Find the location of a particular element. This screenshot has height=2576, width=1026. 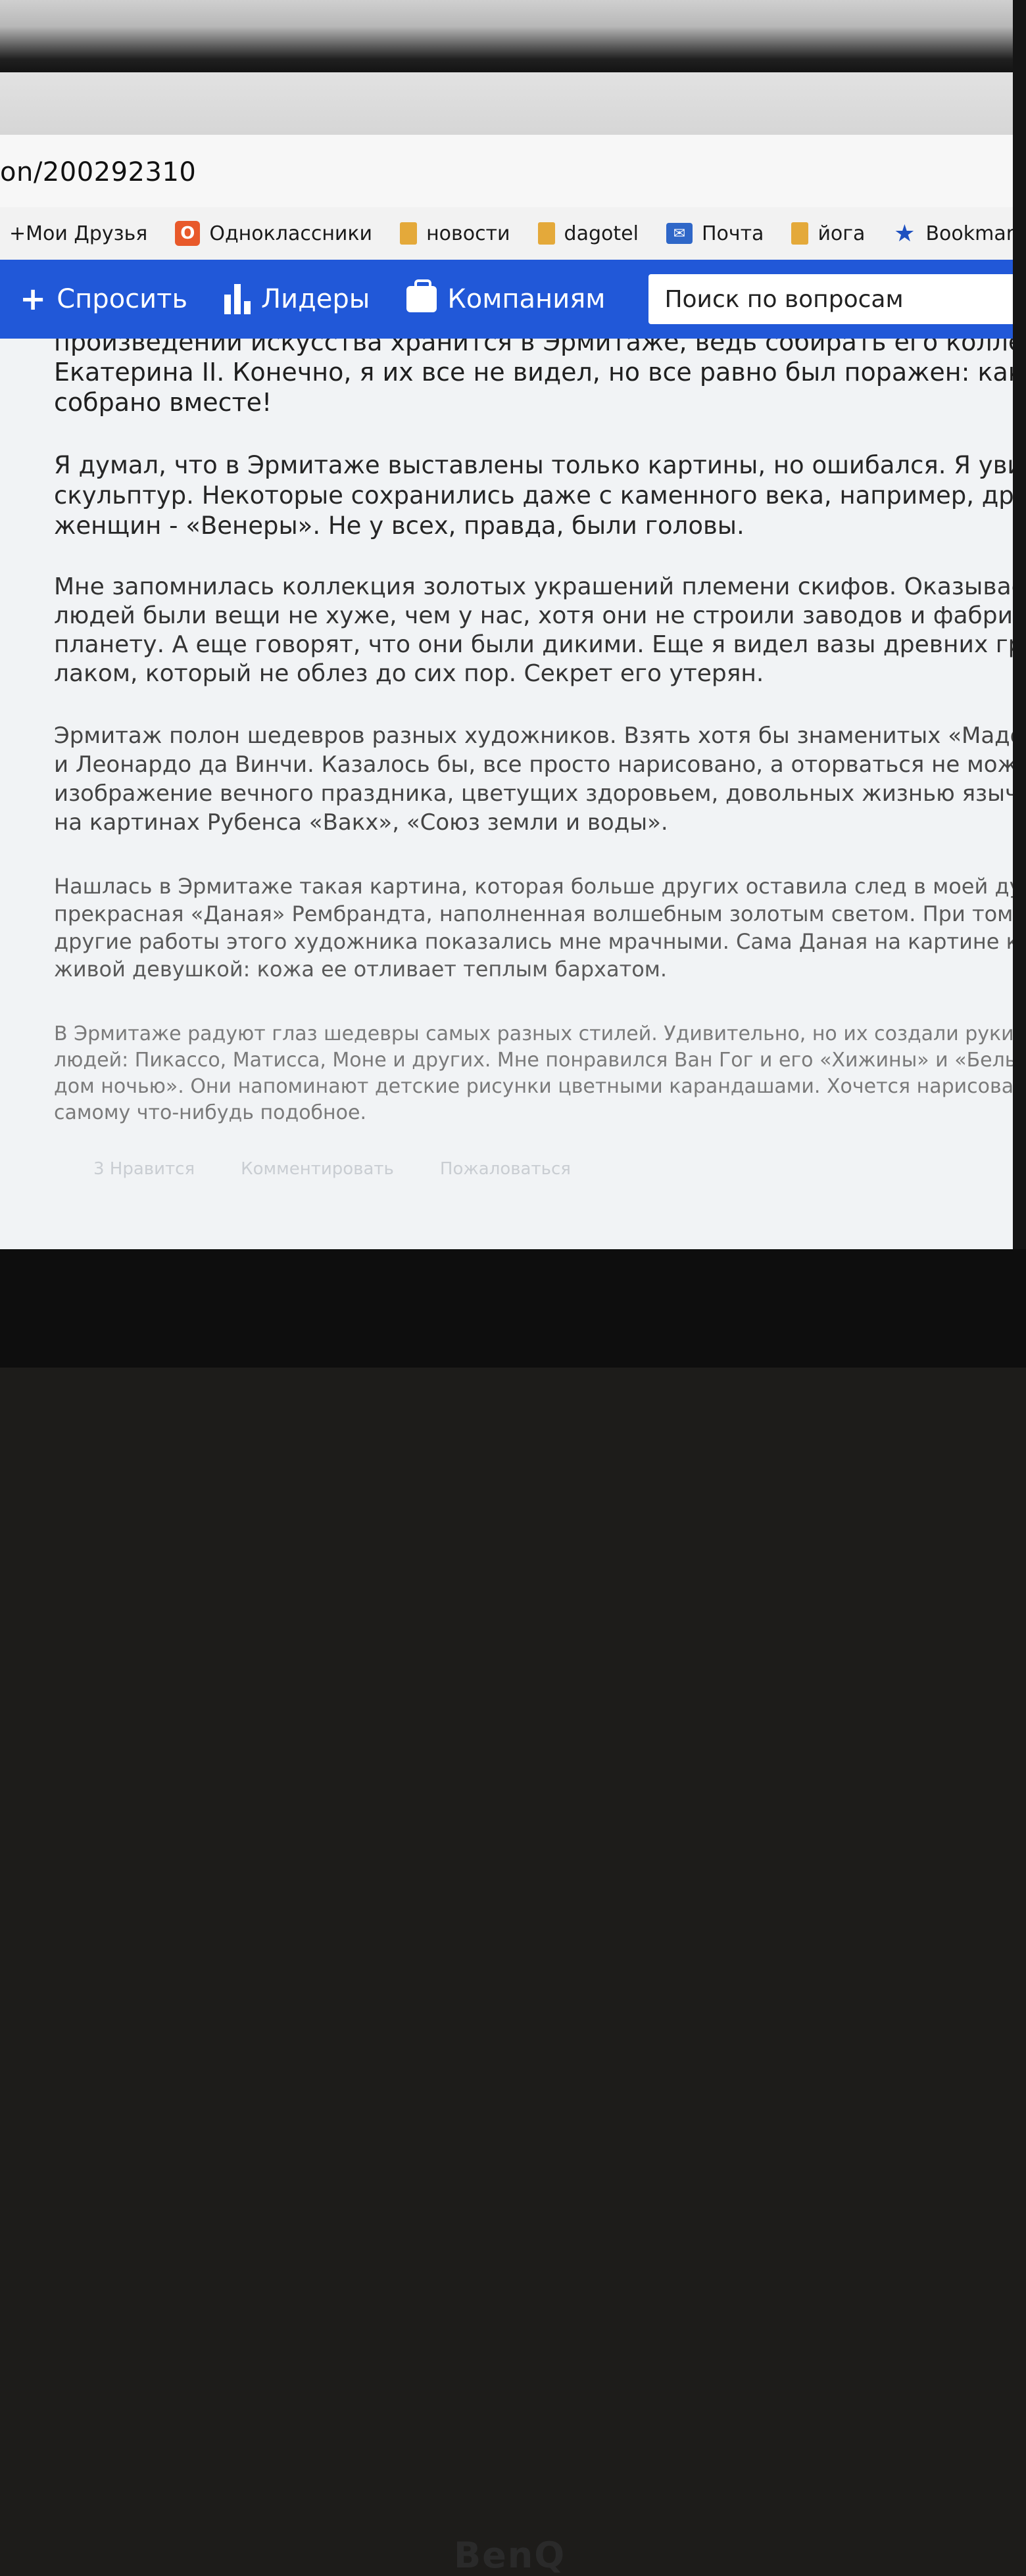

mail-icon: ✉ is located at coordinates (679, 234).